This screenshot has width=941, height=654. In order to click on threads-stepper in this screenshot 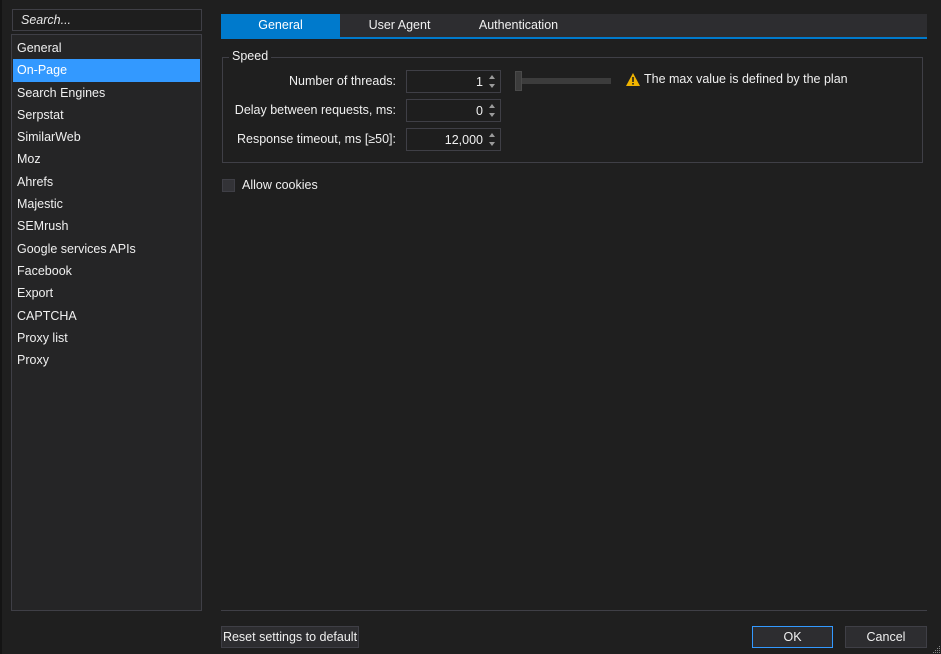, I will do `click(453, 81)`.